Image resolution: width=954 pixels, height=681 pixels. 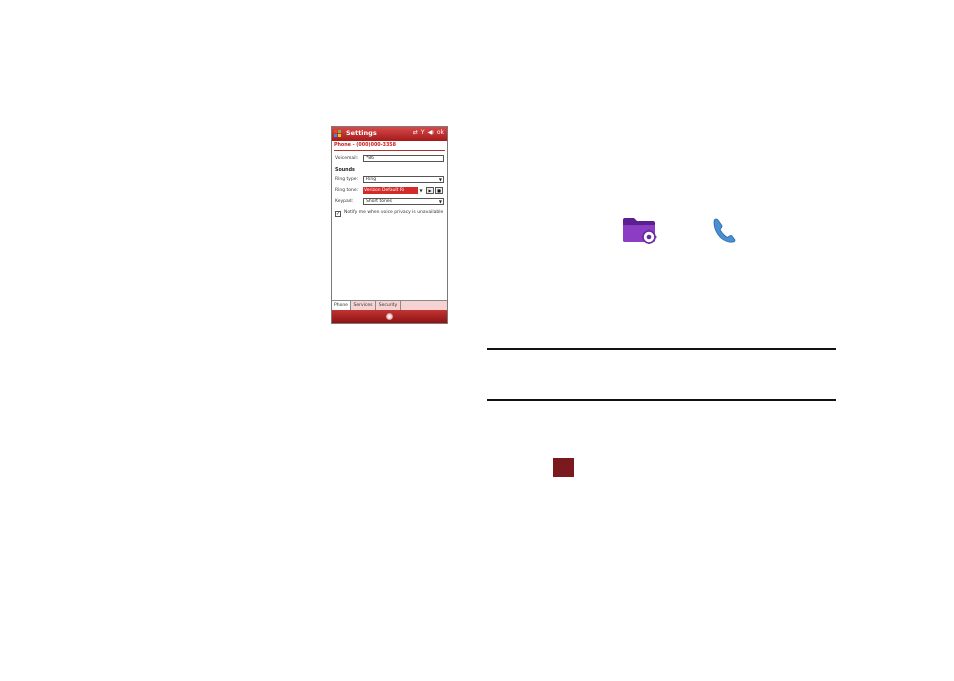 What do you see at coordinates (661, 400) in the screenshot?
I see `divider-bottom` at bounding box center [661, 400].